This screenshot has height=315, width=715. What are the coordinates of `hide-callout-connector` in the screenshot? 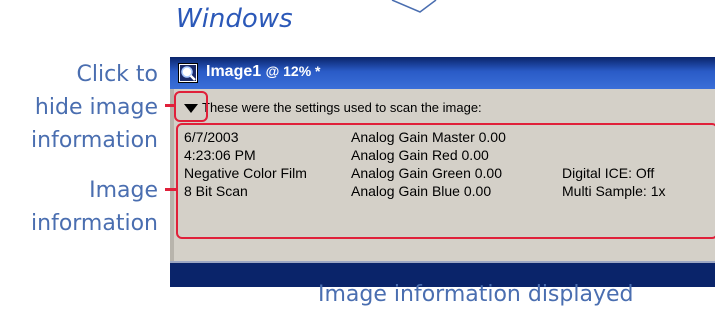 It's located at (170, 105).